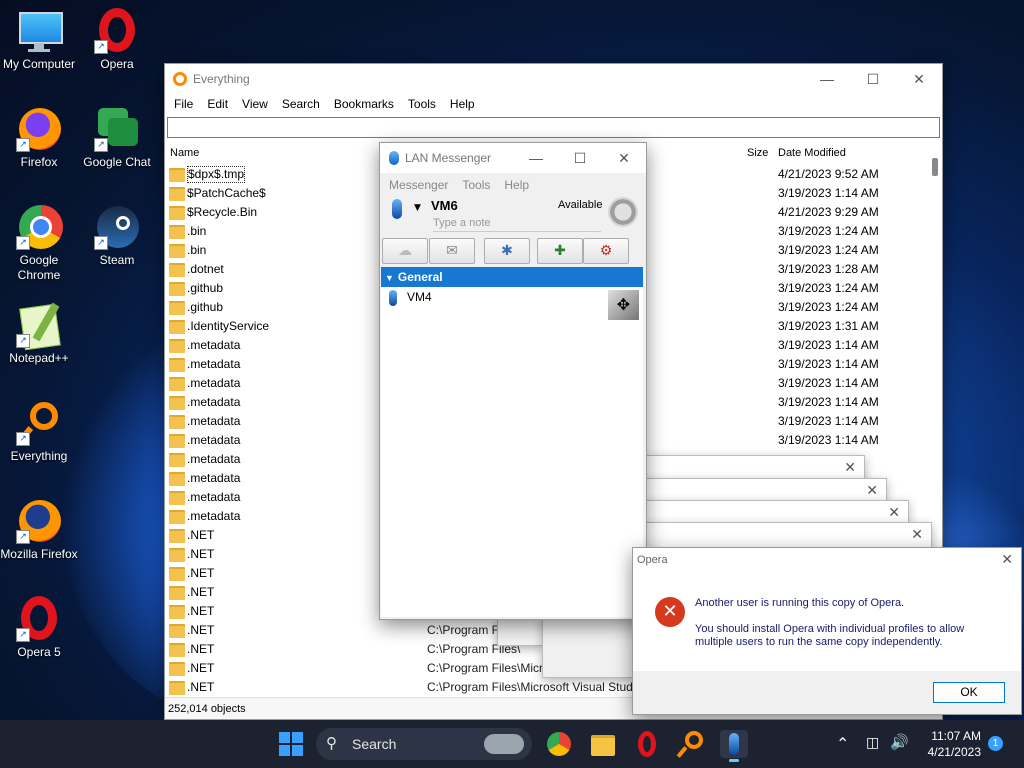 This screenshot has height=768, width=1024. What do you see at coordinates (827, 561) in the screenshot?
I see `dialog-titlebar: Opera ✕` at bounding box center [827, 561].